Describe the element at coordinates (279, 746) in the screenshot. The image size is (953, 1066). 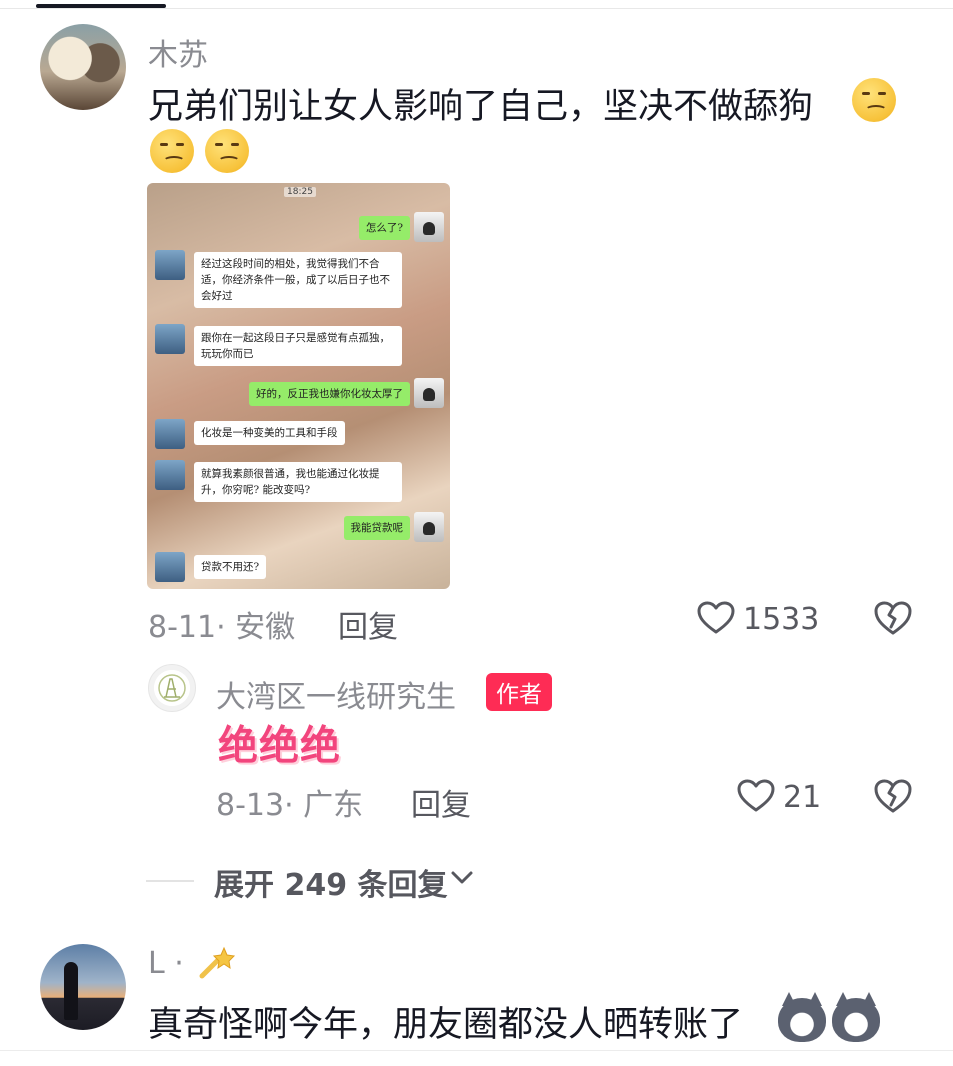
I see `reply-text: 绝绝绝` at that location.